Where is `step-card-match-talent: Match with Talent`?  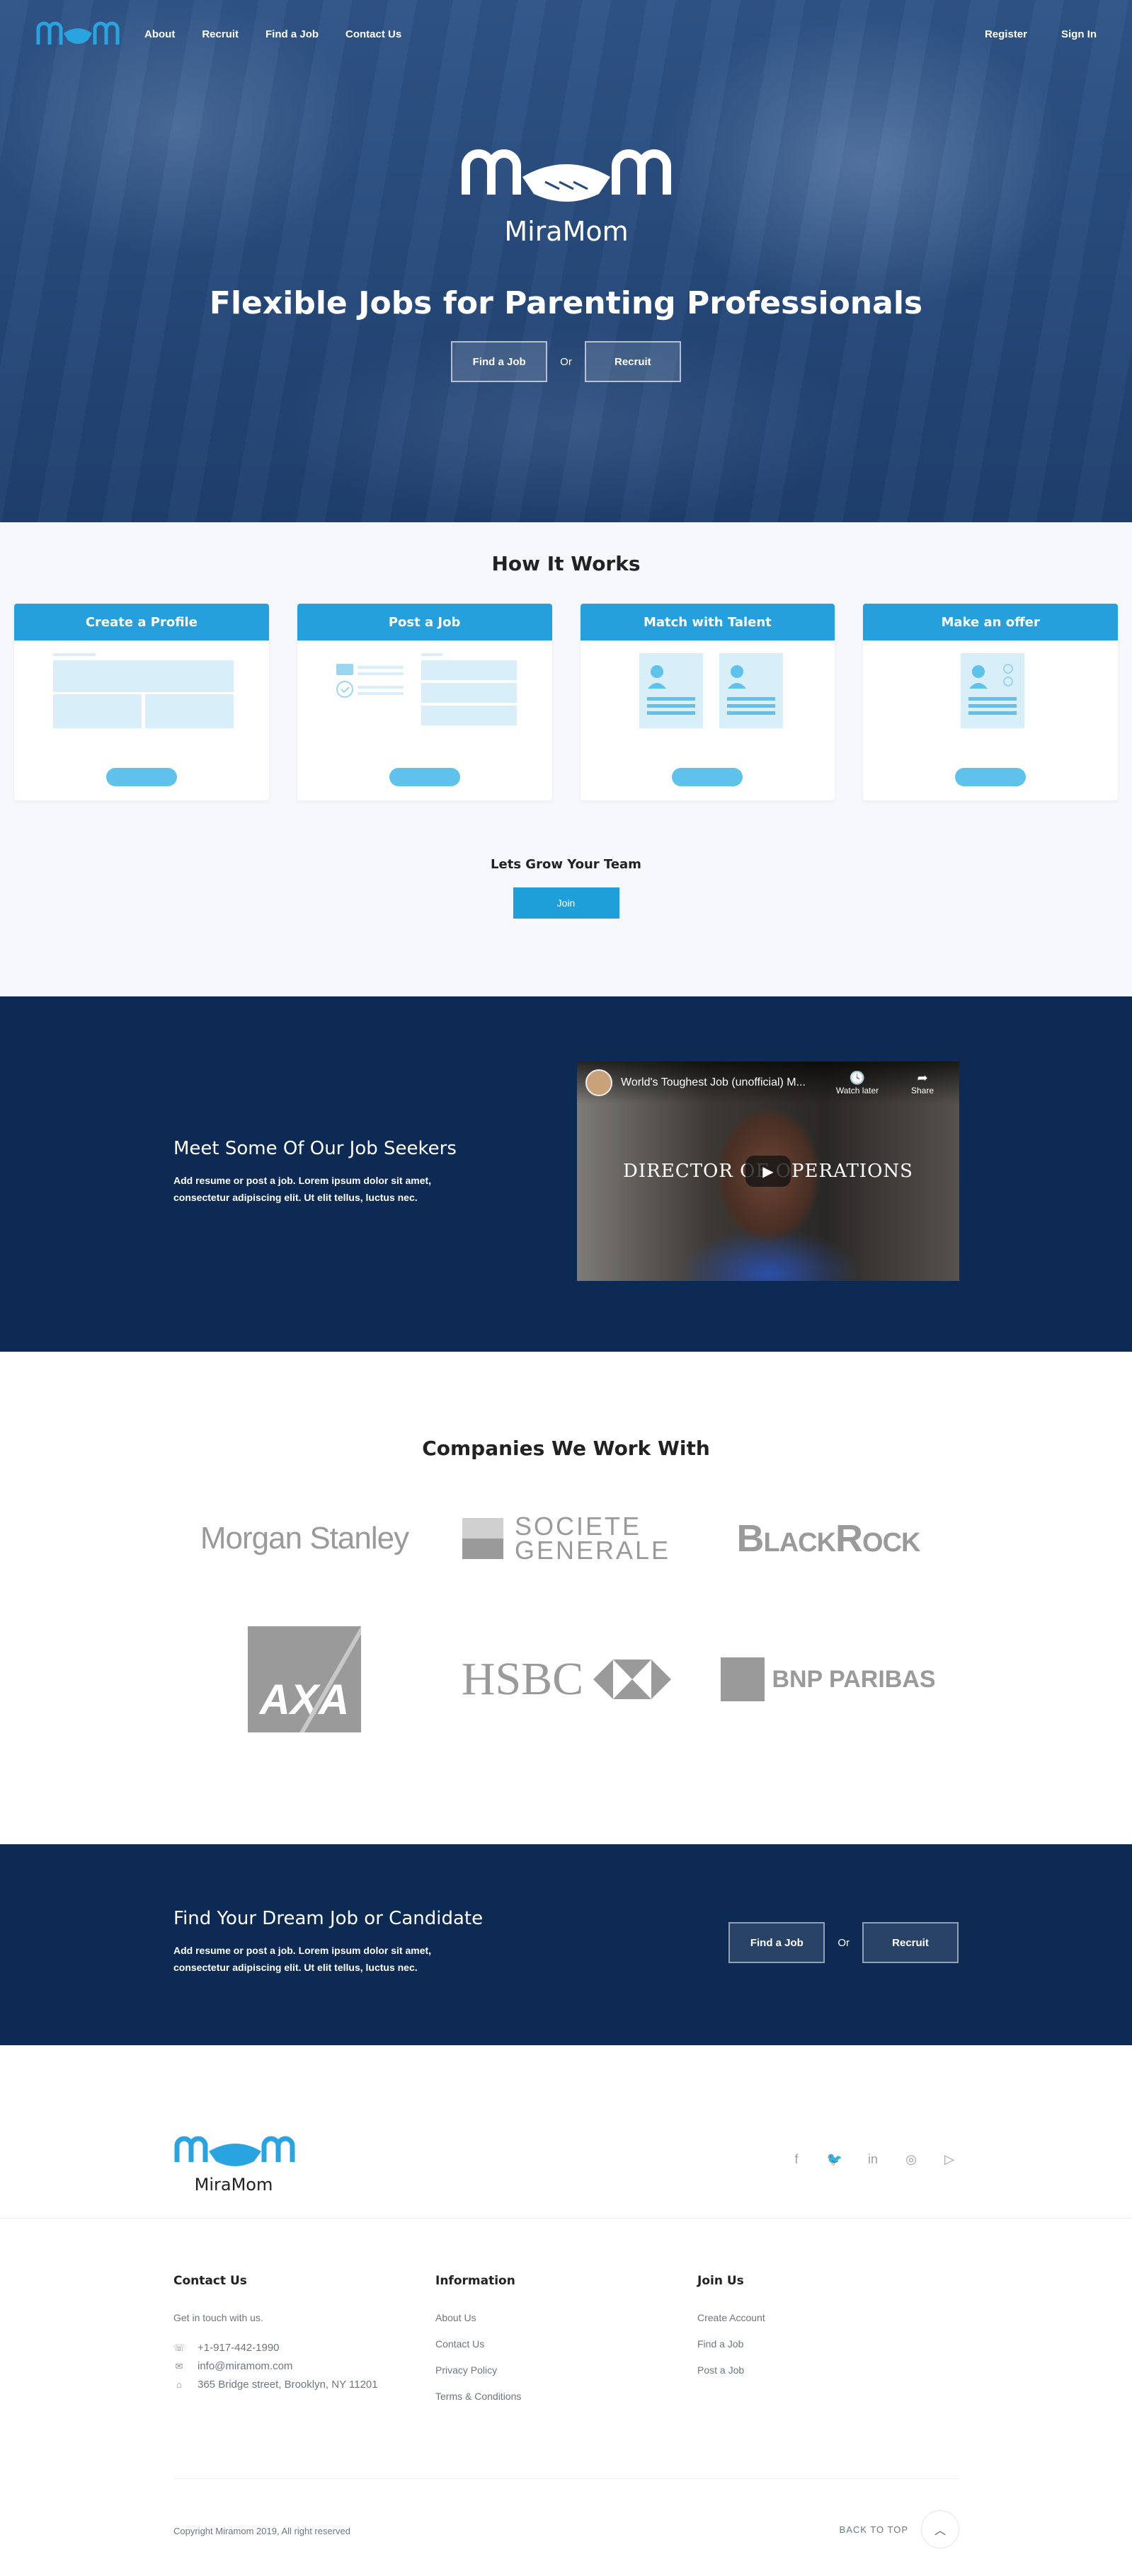
step-card-match-talent: Match with Talent is located at coordinates (707, 702).